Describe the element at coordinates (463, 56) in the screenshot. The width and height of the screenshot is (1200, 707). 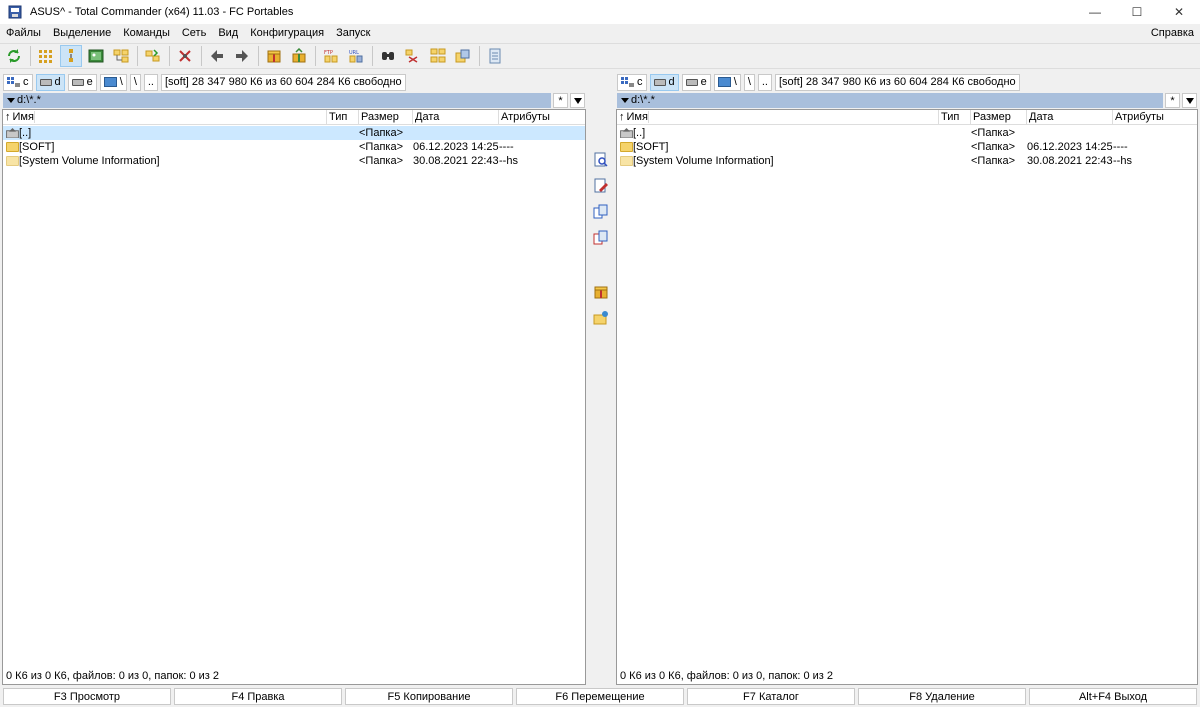
I see `copy-names-icon` at that location.